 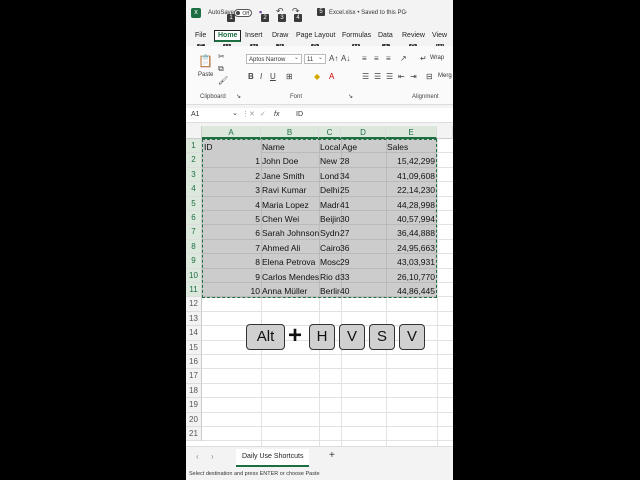 What do you see at coordinates (290, 262) in the screenshot?
I see `cell-name: Elena Petrova` at bounding box center [290, 262].